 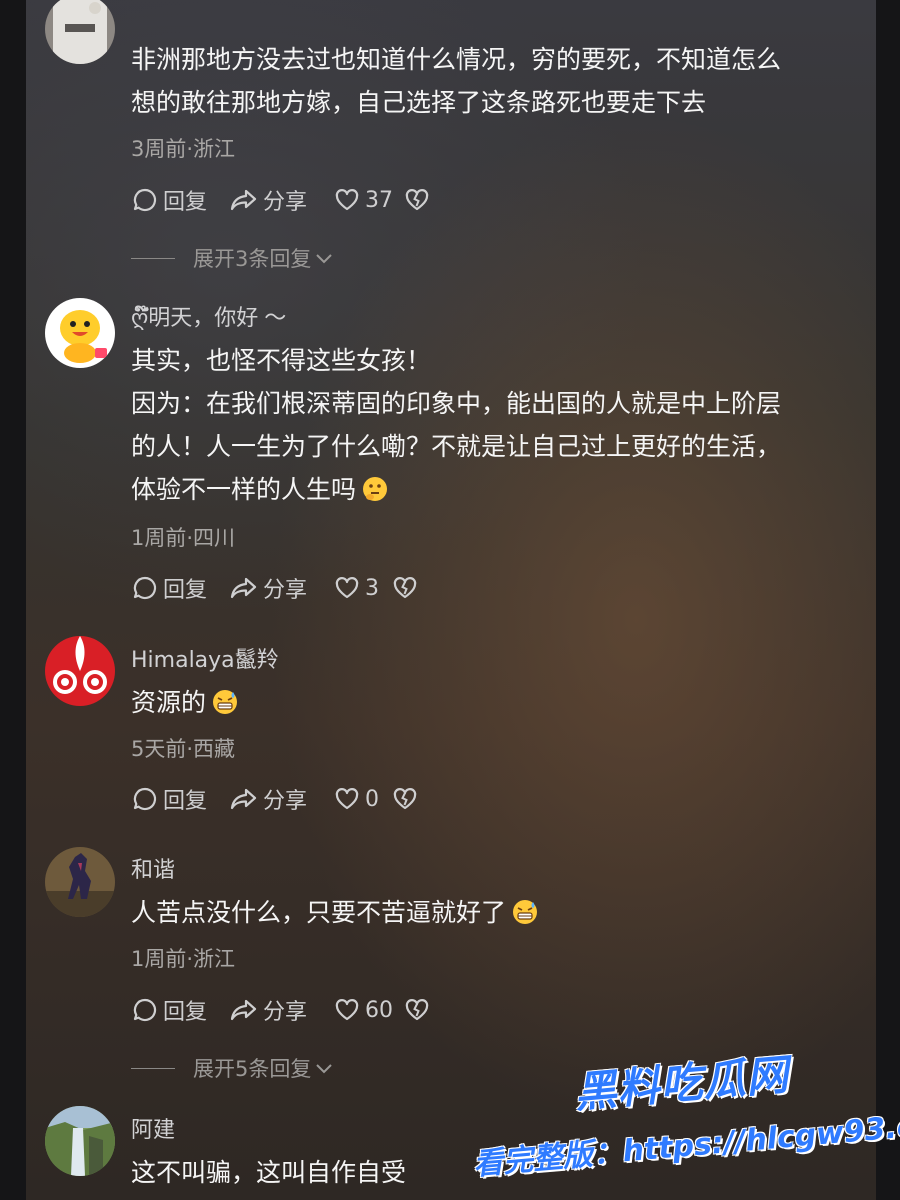 I want to click on red-auspicious-cloud-avatar-icon, so click(x=80, y=671).